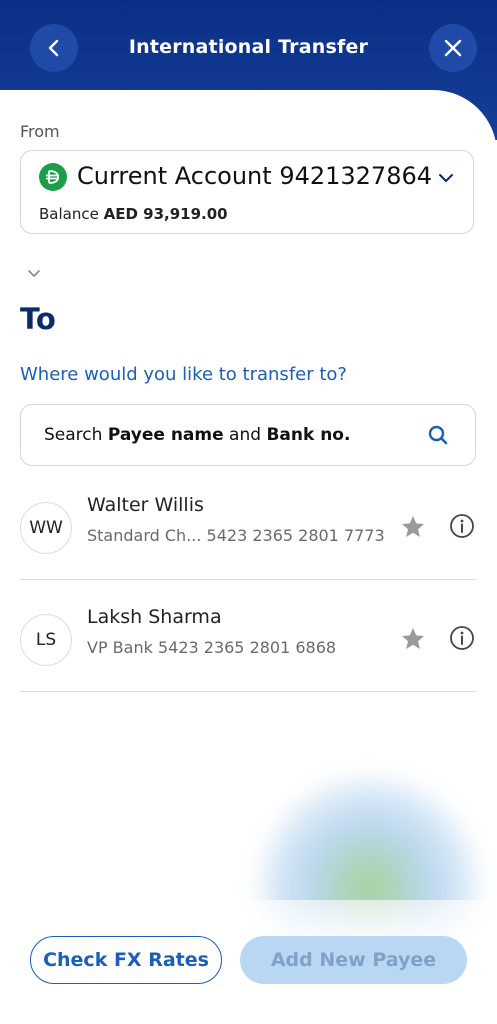 This screenshot has height=1024, width=497. What do you see at coordinates (438, 435) in the screenshot?
I see `search-icon` at bounding box center [438, 435].